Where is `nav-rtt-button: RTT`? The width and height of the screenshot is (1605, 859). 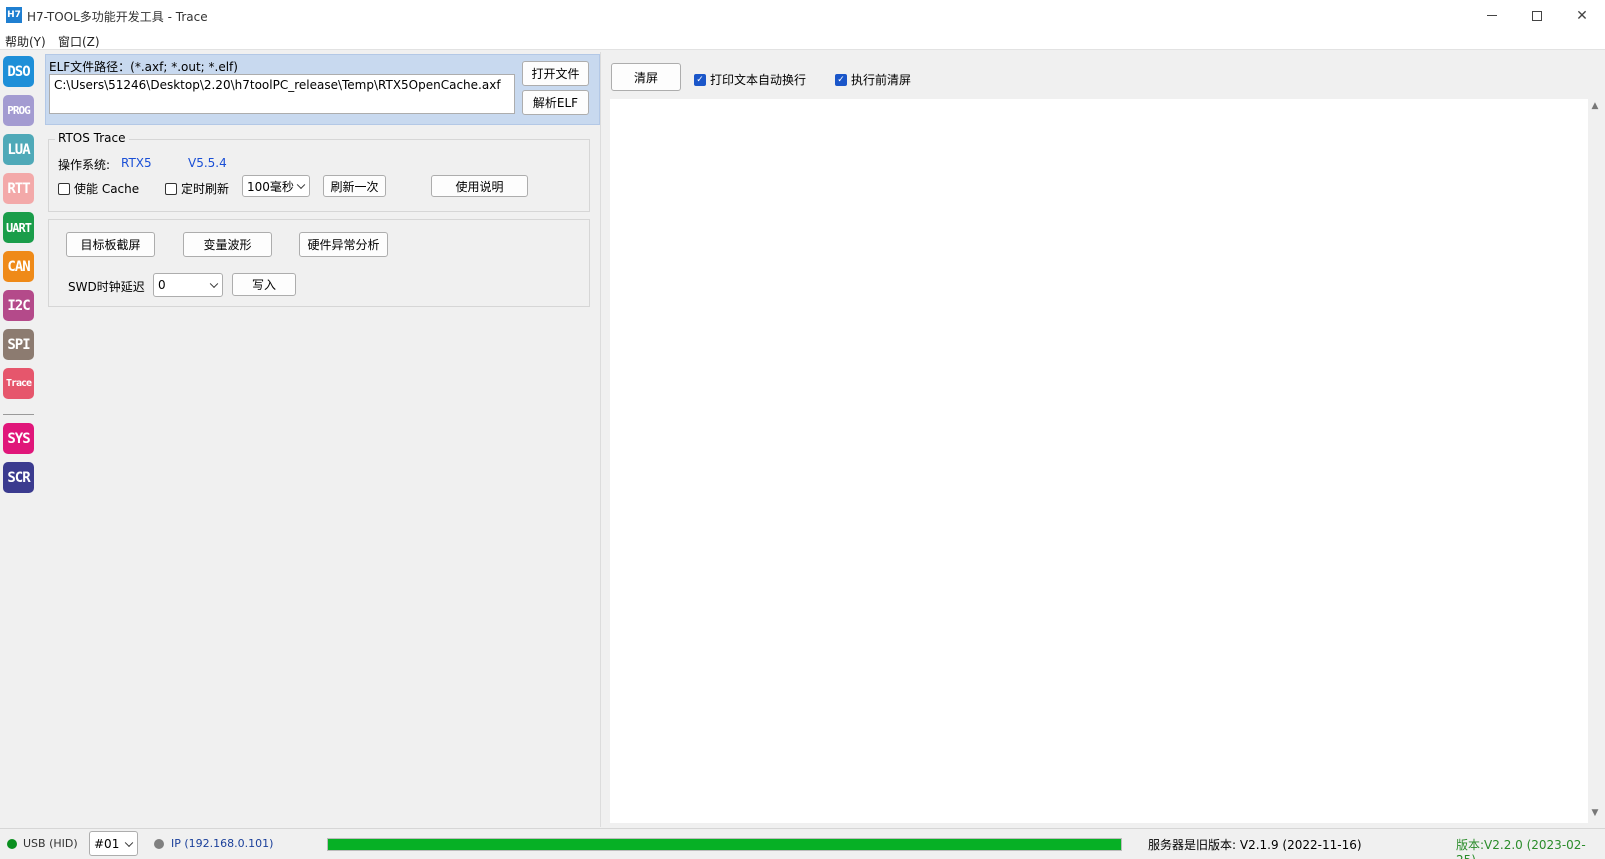
nav-rtt-button: RTT is located at coordinates (18, 188).